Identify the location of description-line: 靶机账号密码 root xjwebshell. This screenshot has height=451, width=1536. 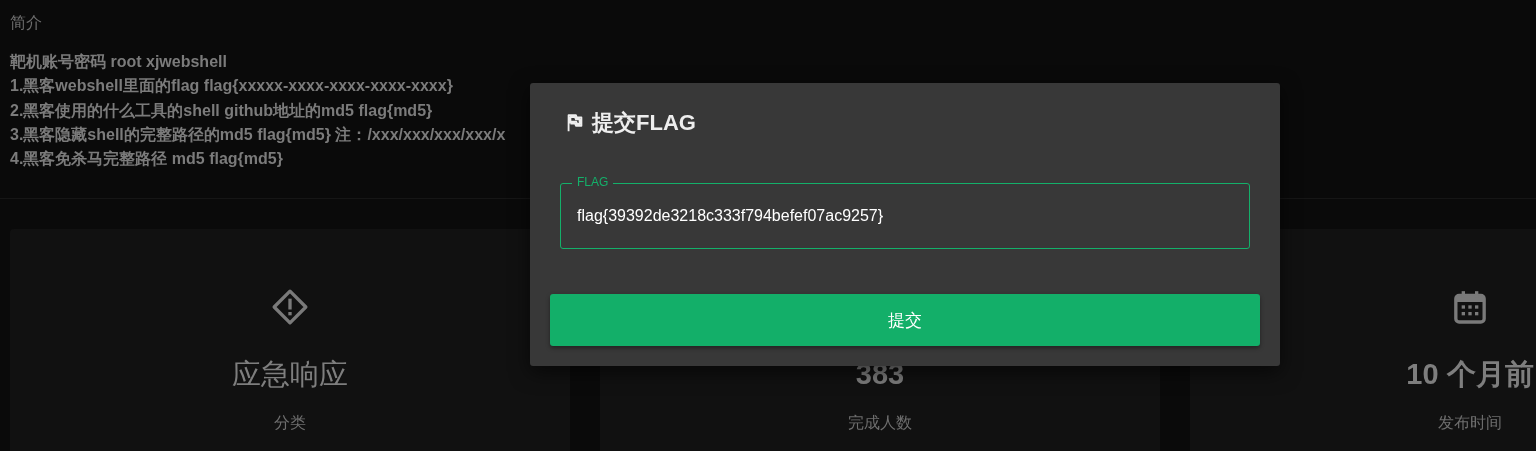
(118, 61).